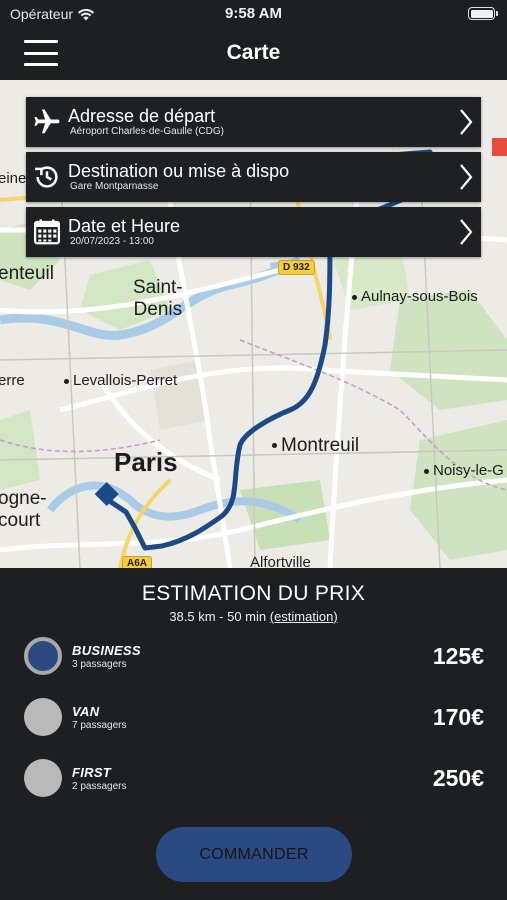 This screenshot has width=507, height=900. What do you see at coordinates (296, 267) in the screenshot?
I see `road-badge-d932: D 932` at bounding box center [296, 267].